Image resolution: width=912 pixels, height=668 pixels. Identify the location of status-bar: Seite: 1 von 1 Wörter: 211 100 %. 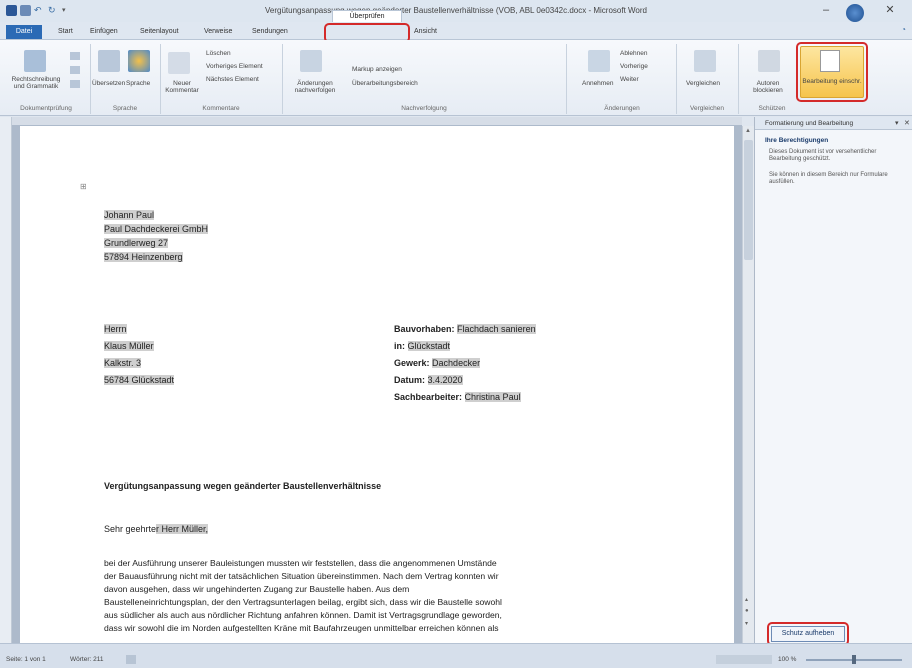
(456, 655).